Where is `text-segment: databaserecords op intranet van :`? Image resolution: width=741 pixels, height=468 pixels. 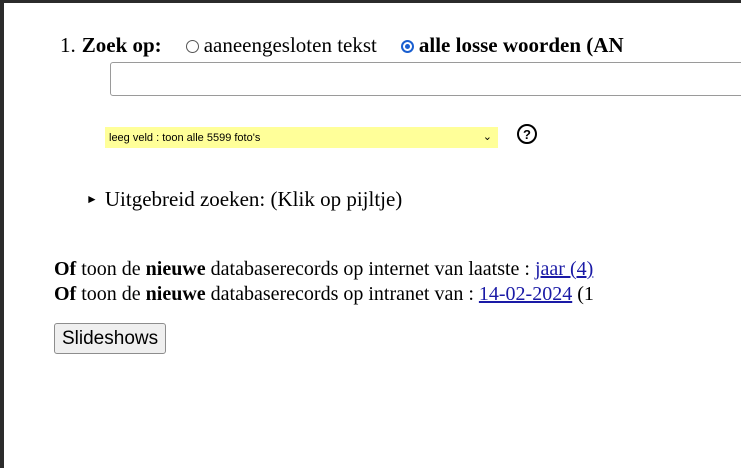 text-segment: databaserecords op intranet van : is located at coordinates (342, 294).